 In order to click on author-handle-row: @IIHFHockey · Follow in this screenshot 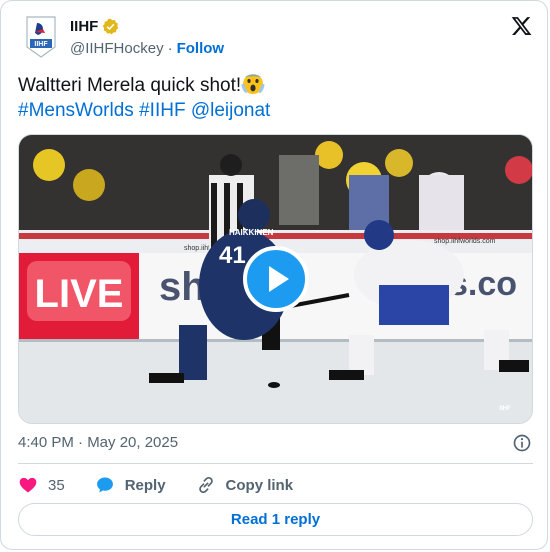, I will do `click(147, 48)`.